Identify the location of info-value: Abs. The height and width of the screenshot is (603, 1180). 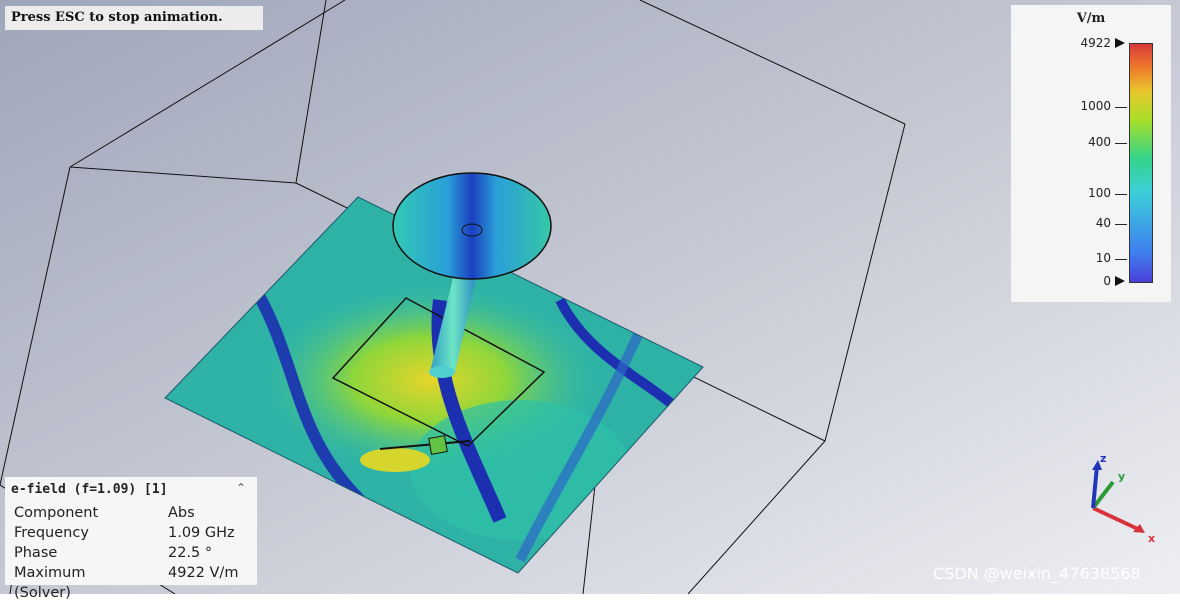
(181, 513).